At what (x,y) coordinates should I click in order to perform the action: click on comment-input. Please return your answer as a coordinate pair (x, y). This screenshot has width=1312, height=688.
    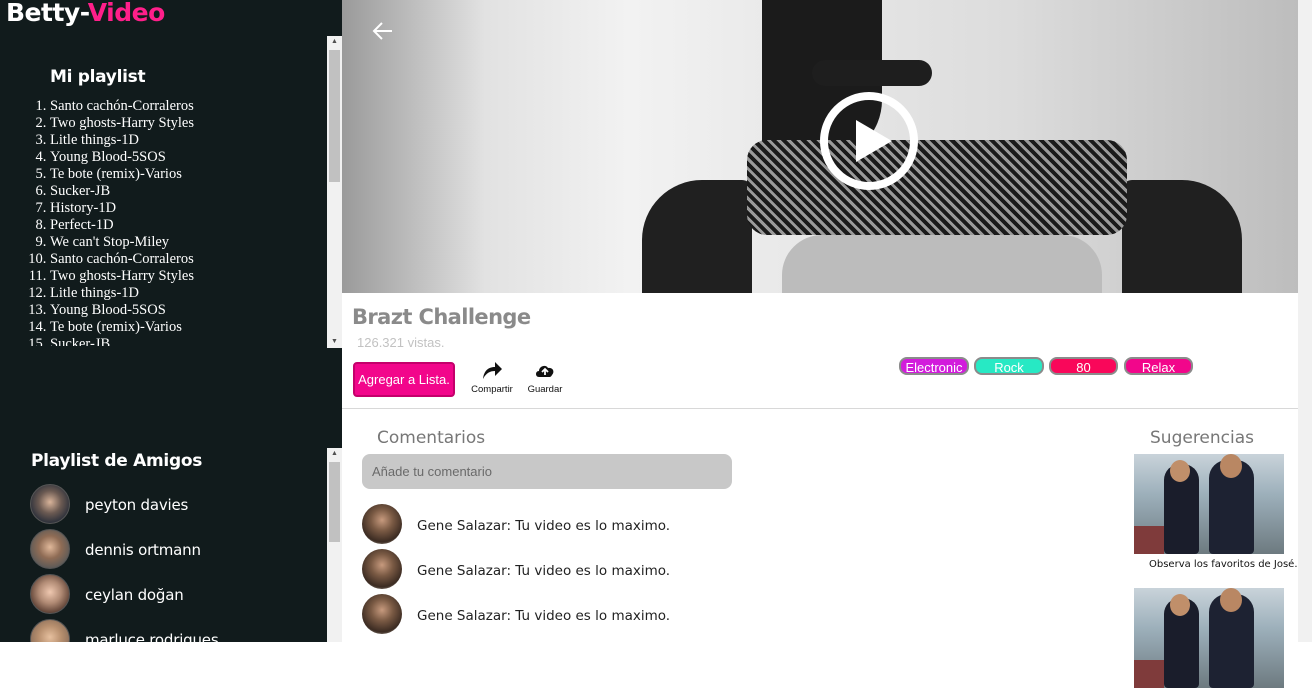
    Looking at the image, I should click on (547, 471).